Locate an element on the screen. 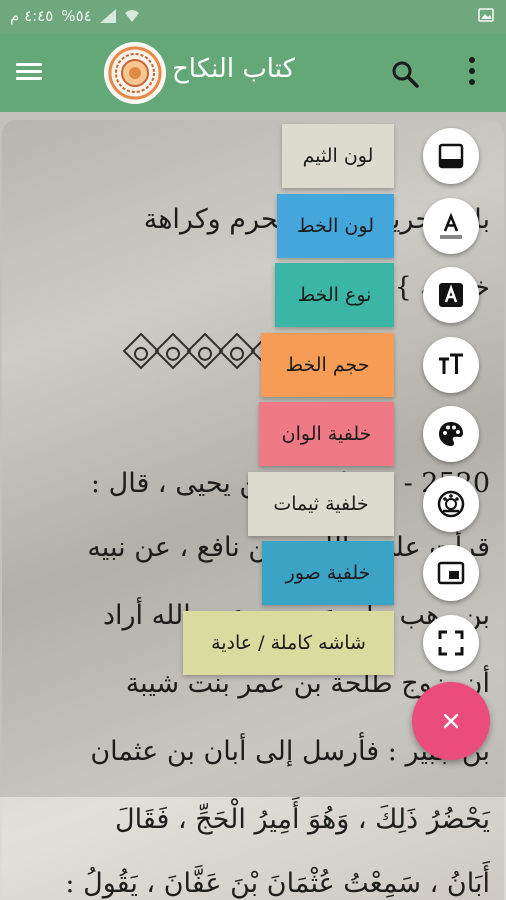 The height and width of the screenshot is (900, 506). signal-icon is located at coordinates (107, 16).